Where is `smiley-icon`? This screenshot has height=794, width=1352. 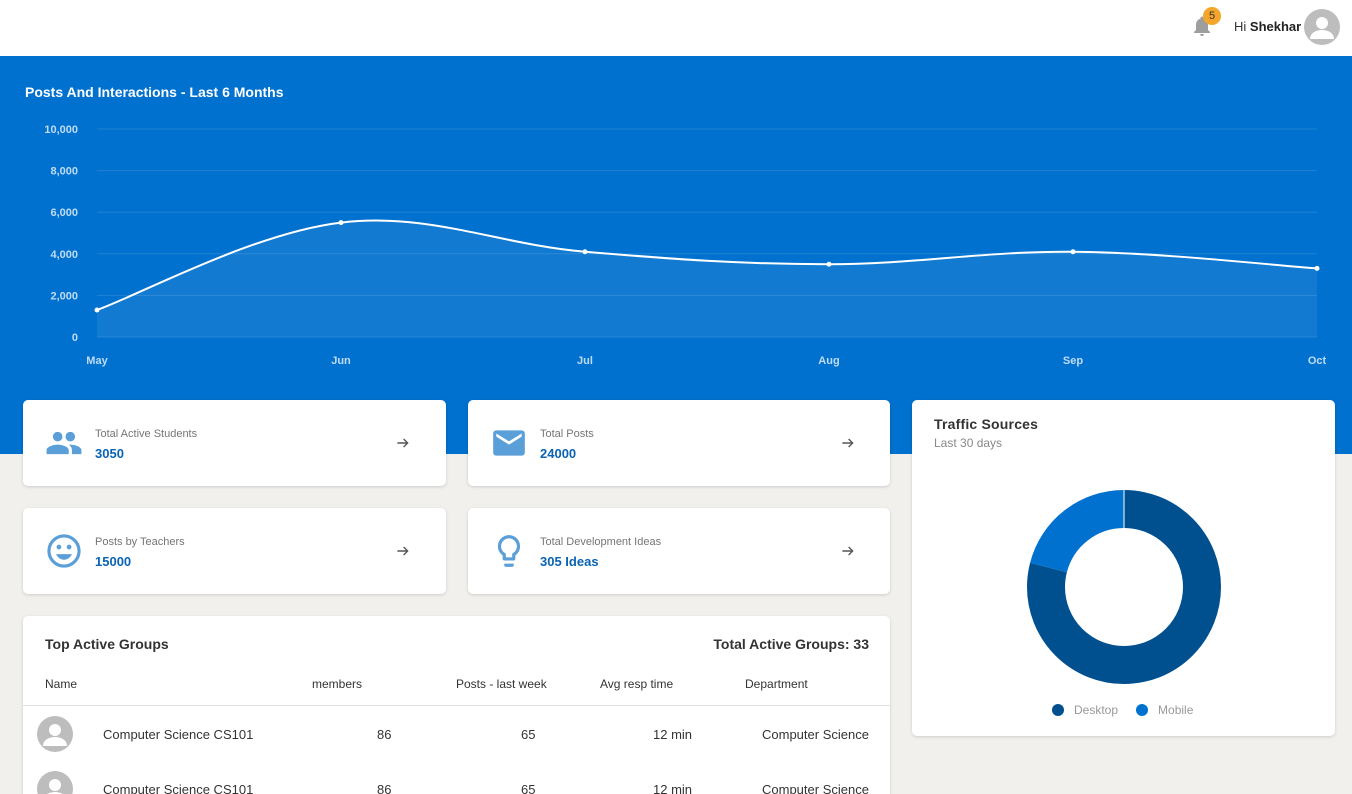
smiley-icon is located at coordinates (64, 551).